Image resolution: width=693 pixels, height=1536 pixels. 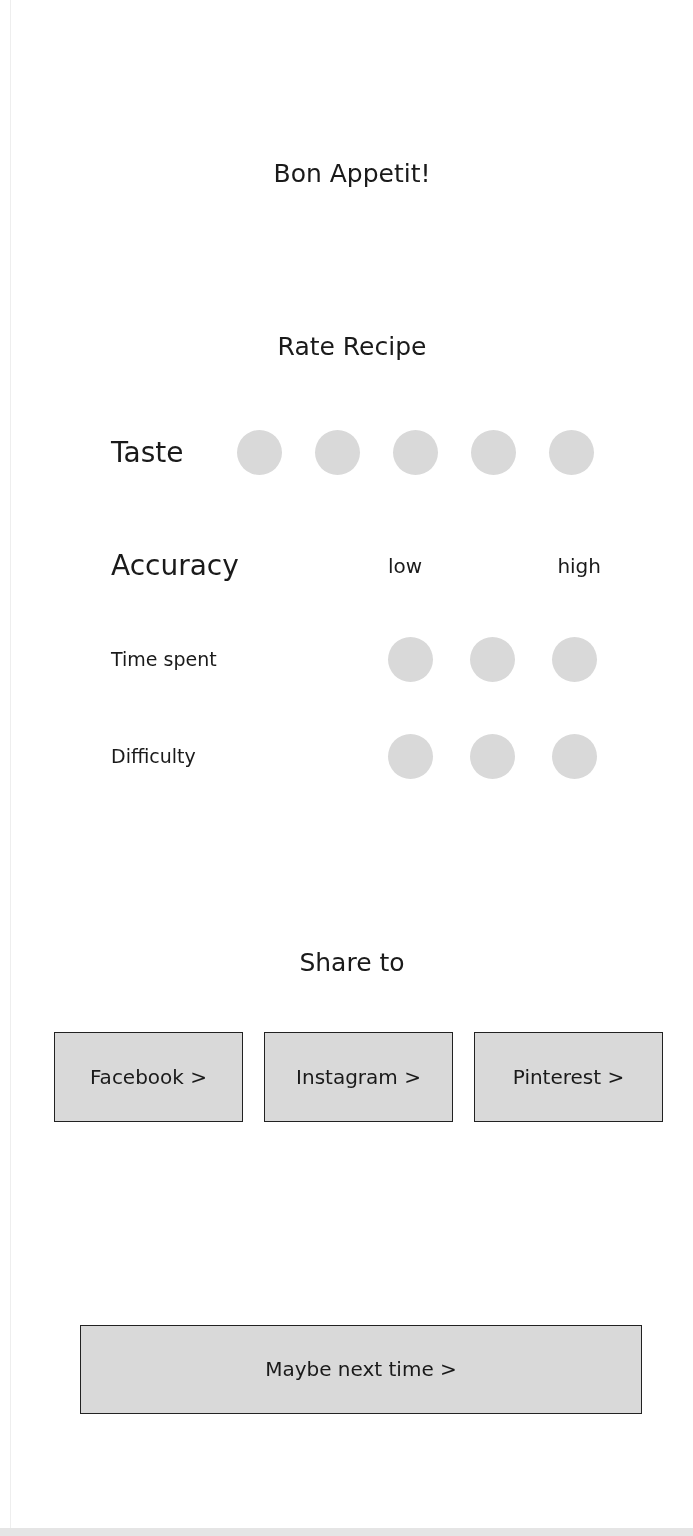 I want to click on rating-label: Accuracy, so click(x=175, y=566).